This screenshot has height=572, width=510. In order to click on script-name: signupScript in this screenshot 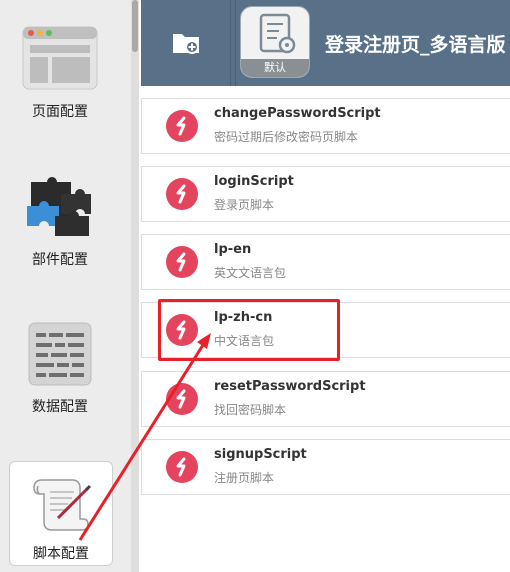, I will do `click(260, 454)`.